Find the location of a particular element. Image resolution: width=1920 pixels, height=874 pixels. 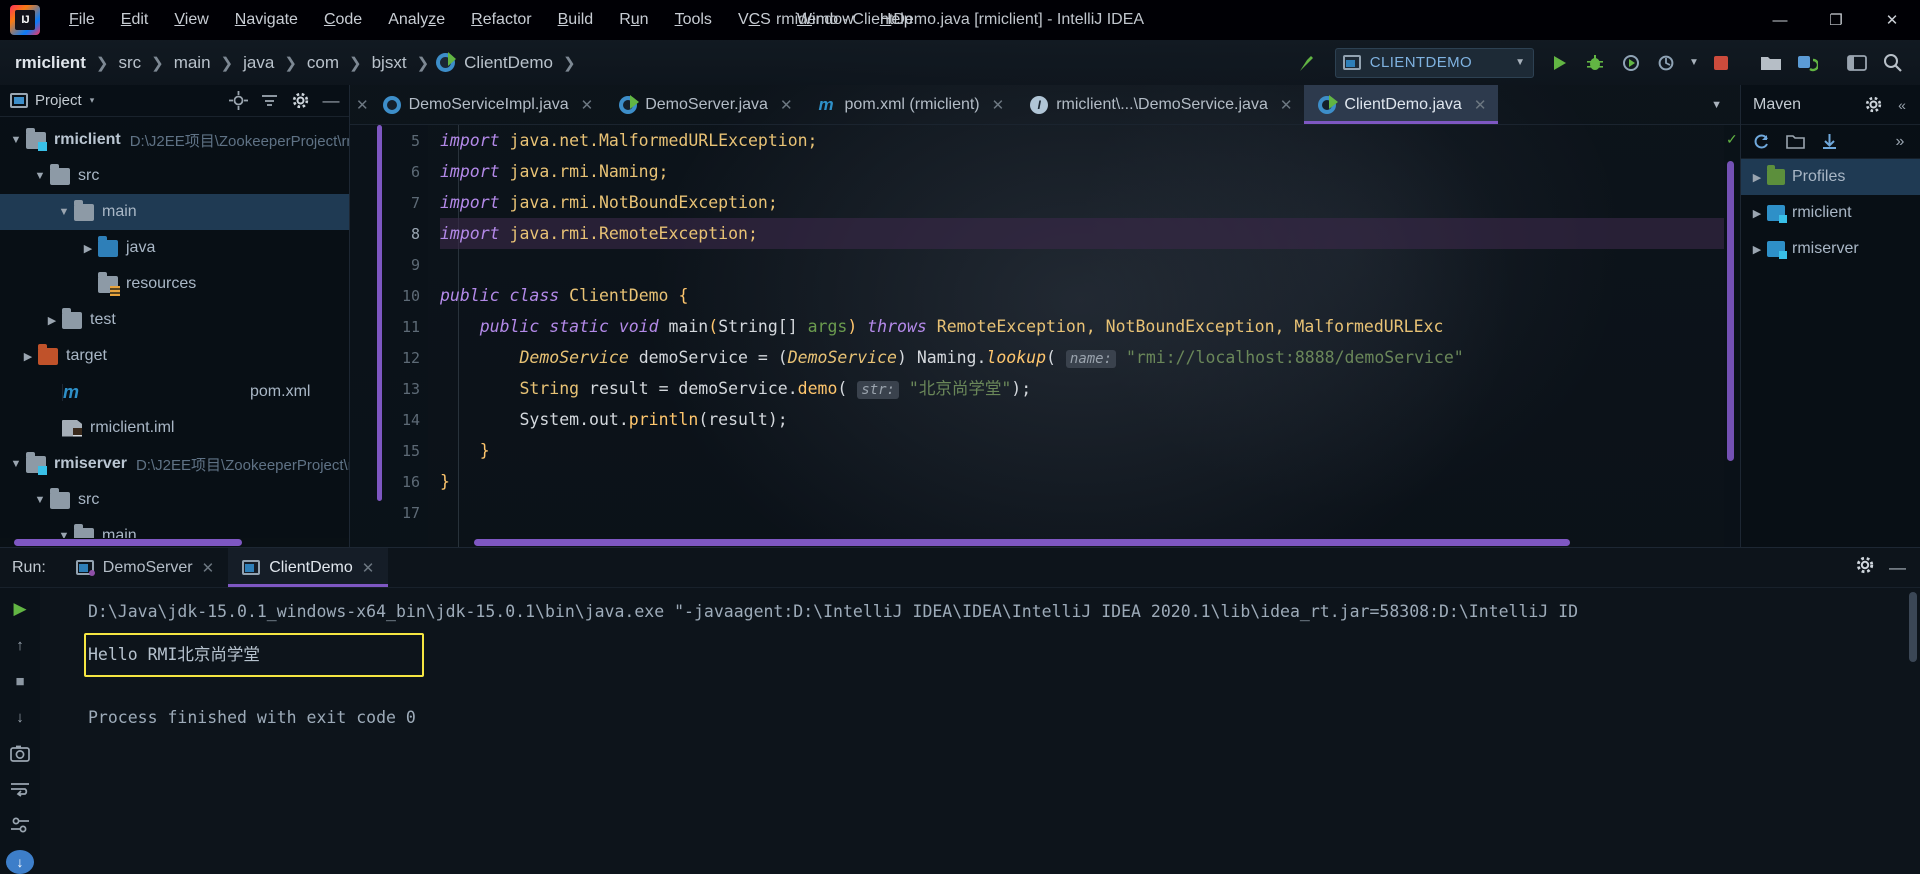

rerun-icon: ▶ is located at coordinates (20, 609).